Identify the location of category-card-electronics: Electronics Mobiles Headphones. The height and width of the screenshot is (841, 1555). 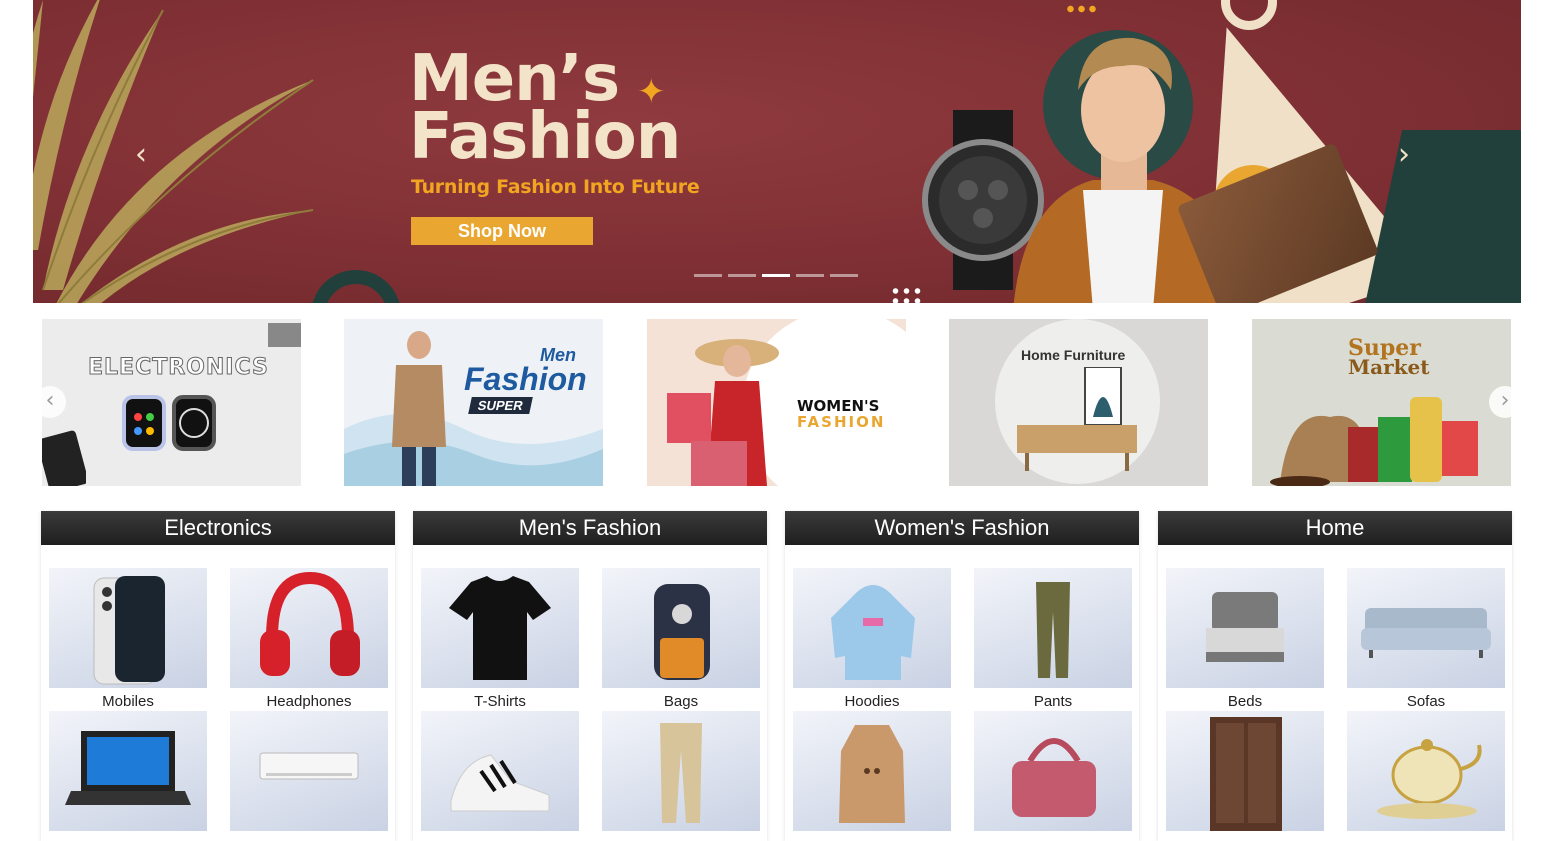
(218, 676).